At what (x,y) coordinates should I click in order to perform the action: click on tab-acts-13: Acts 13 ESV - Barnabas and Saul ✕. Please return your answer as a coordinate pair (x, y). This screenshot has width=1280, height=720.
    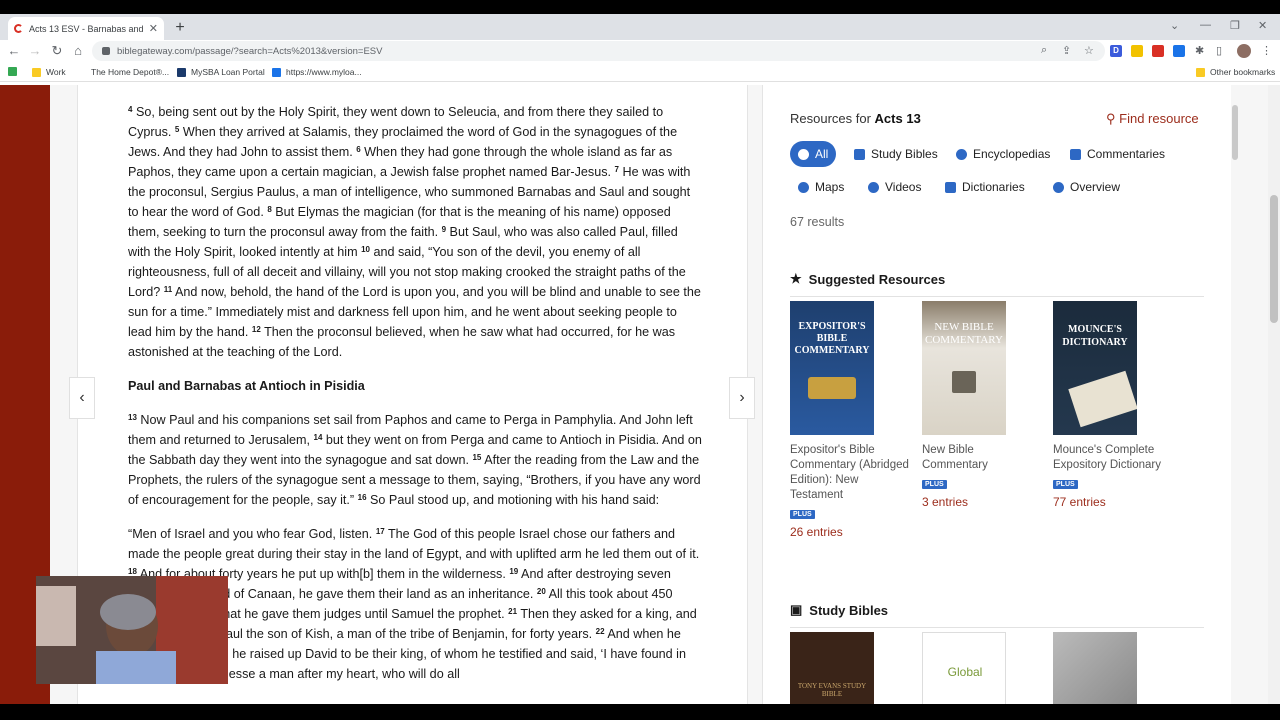
    Looking at the image, I should click on (86, 28).